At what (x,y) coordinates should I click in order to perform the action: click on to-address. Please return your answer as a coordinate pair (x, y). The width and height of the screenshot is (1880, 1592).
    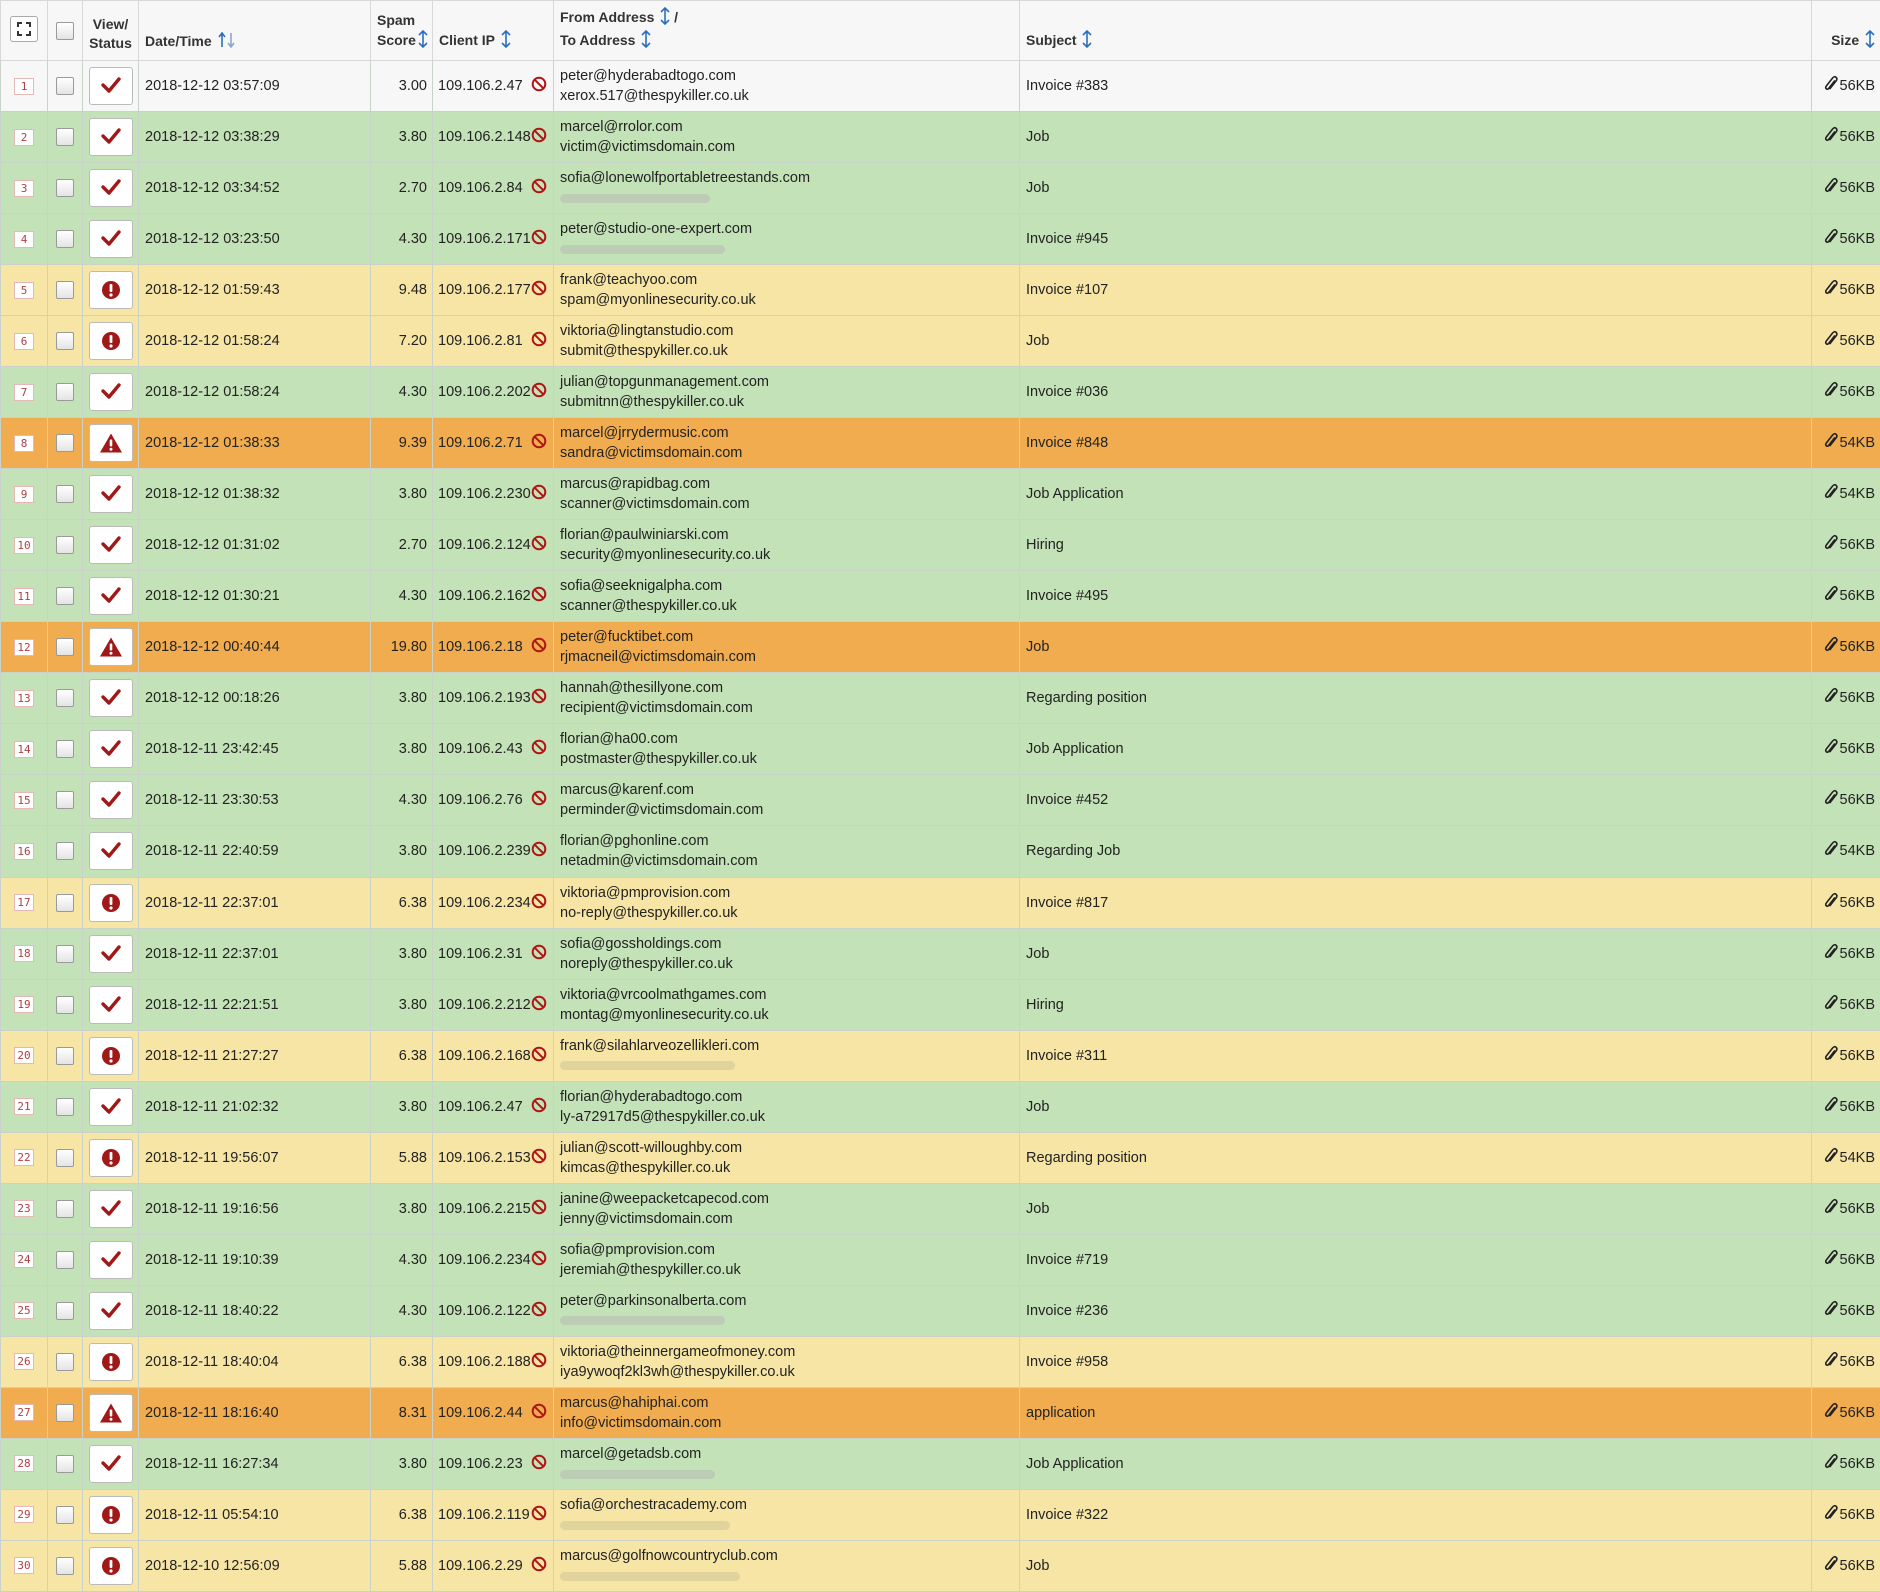
    Looking at the image, I should click on (789, 249).